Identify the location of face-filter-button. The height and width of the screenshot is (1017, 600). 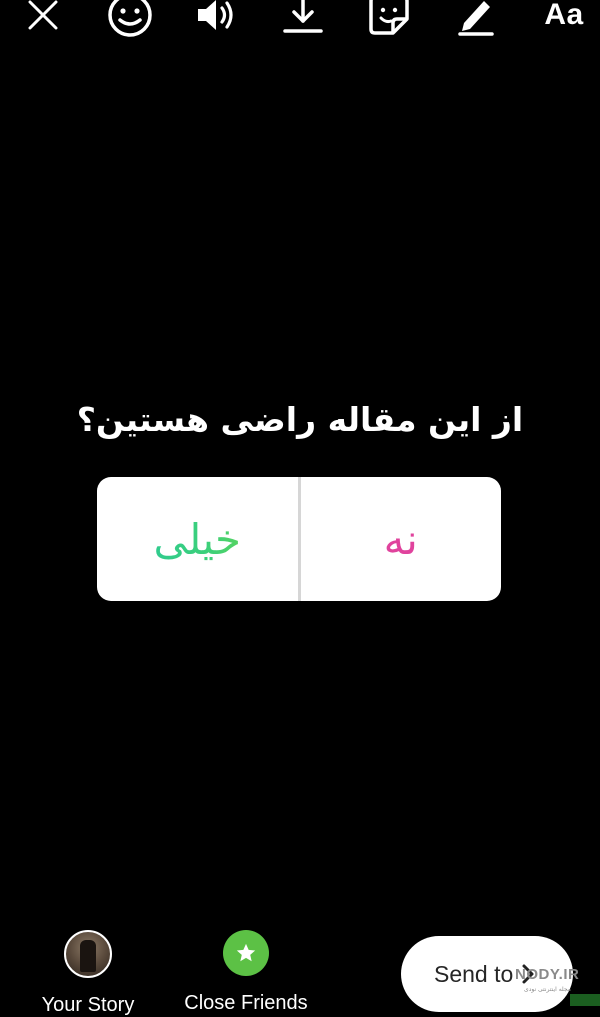
(130, 19).